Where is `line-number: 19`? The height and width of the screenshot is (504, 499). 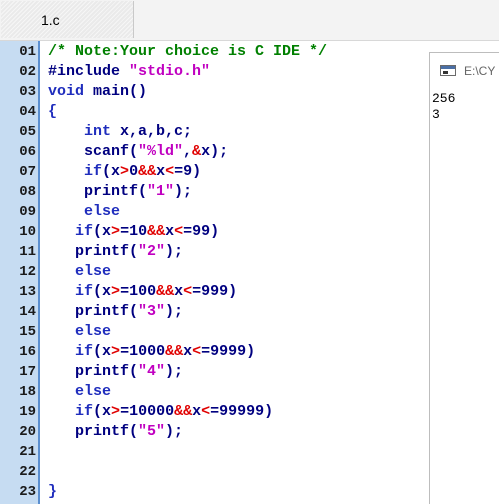 line-number: 19 is located at coordinates (27, 412).